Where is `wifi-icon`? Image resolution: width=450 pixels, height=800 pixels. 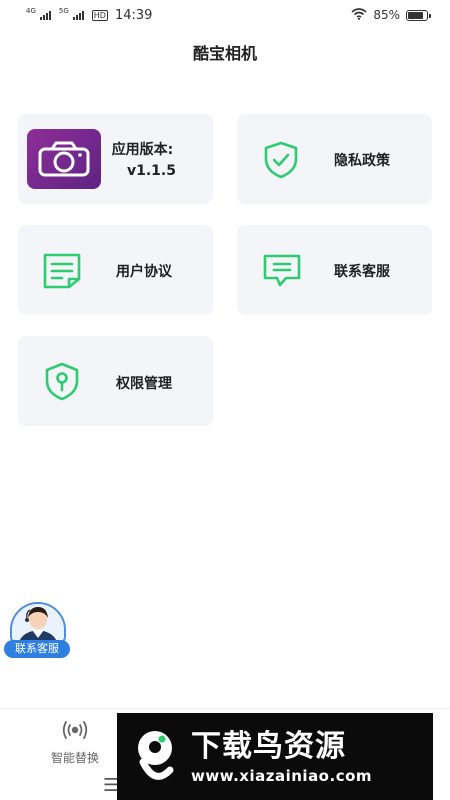
wifi-icon is located at coordinates (359, 15).